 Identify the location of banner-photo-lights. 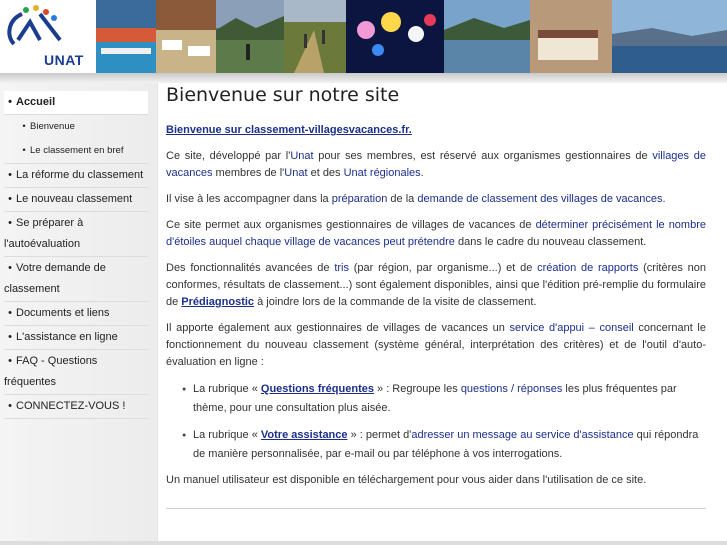
(395, 36).